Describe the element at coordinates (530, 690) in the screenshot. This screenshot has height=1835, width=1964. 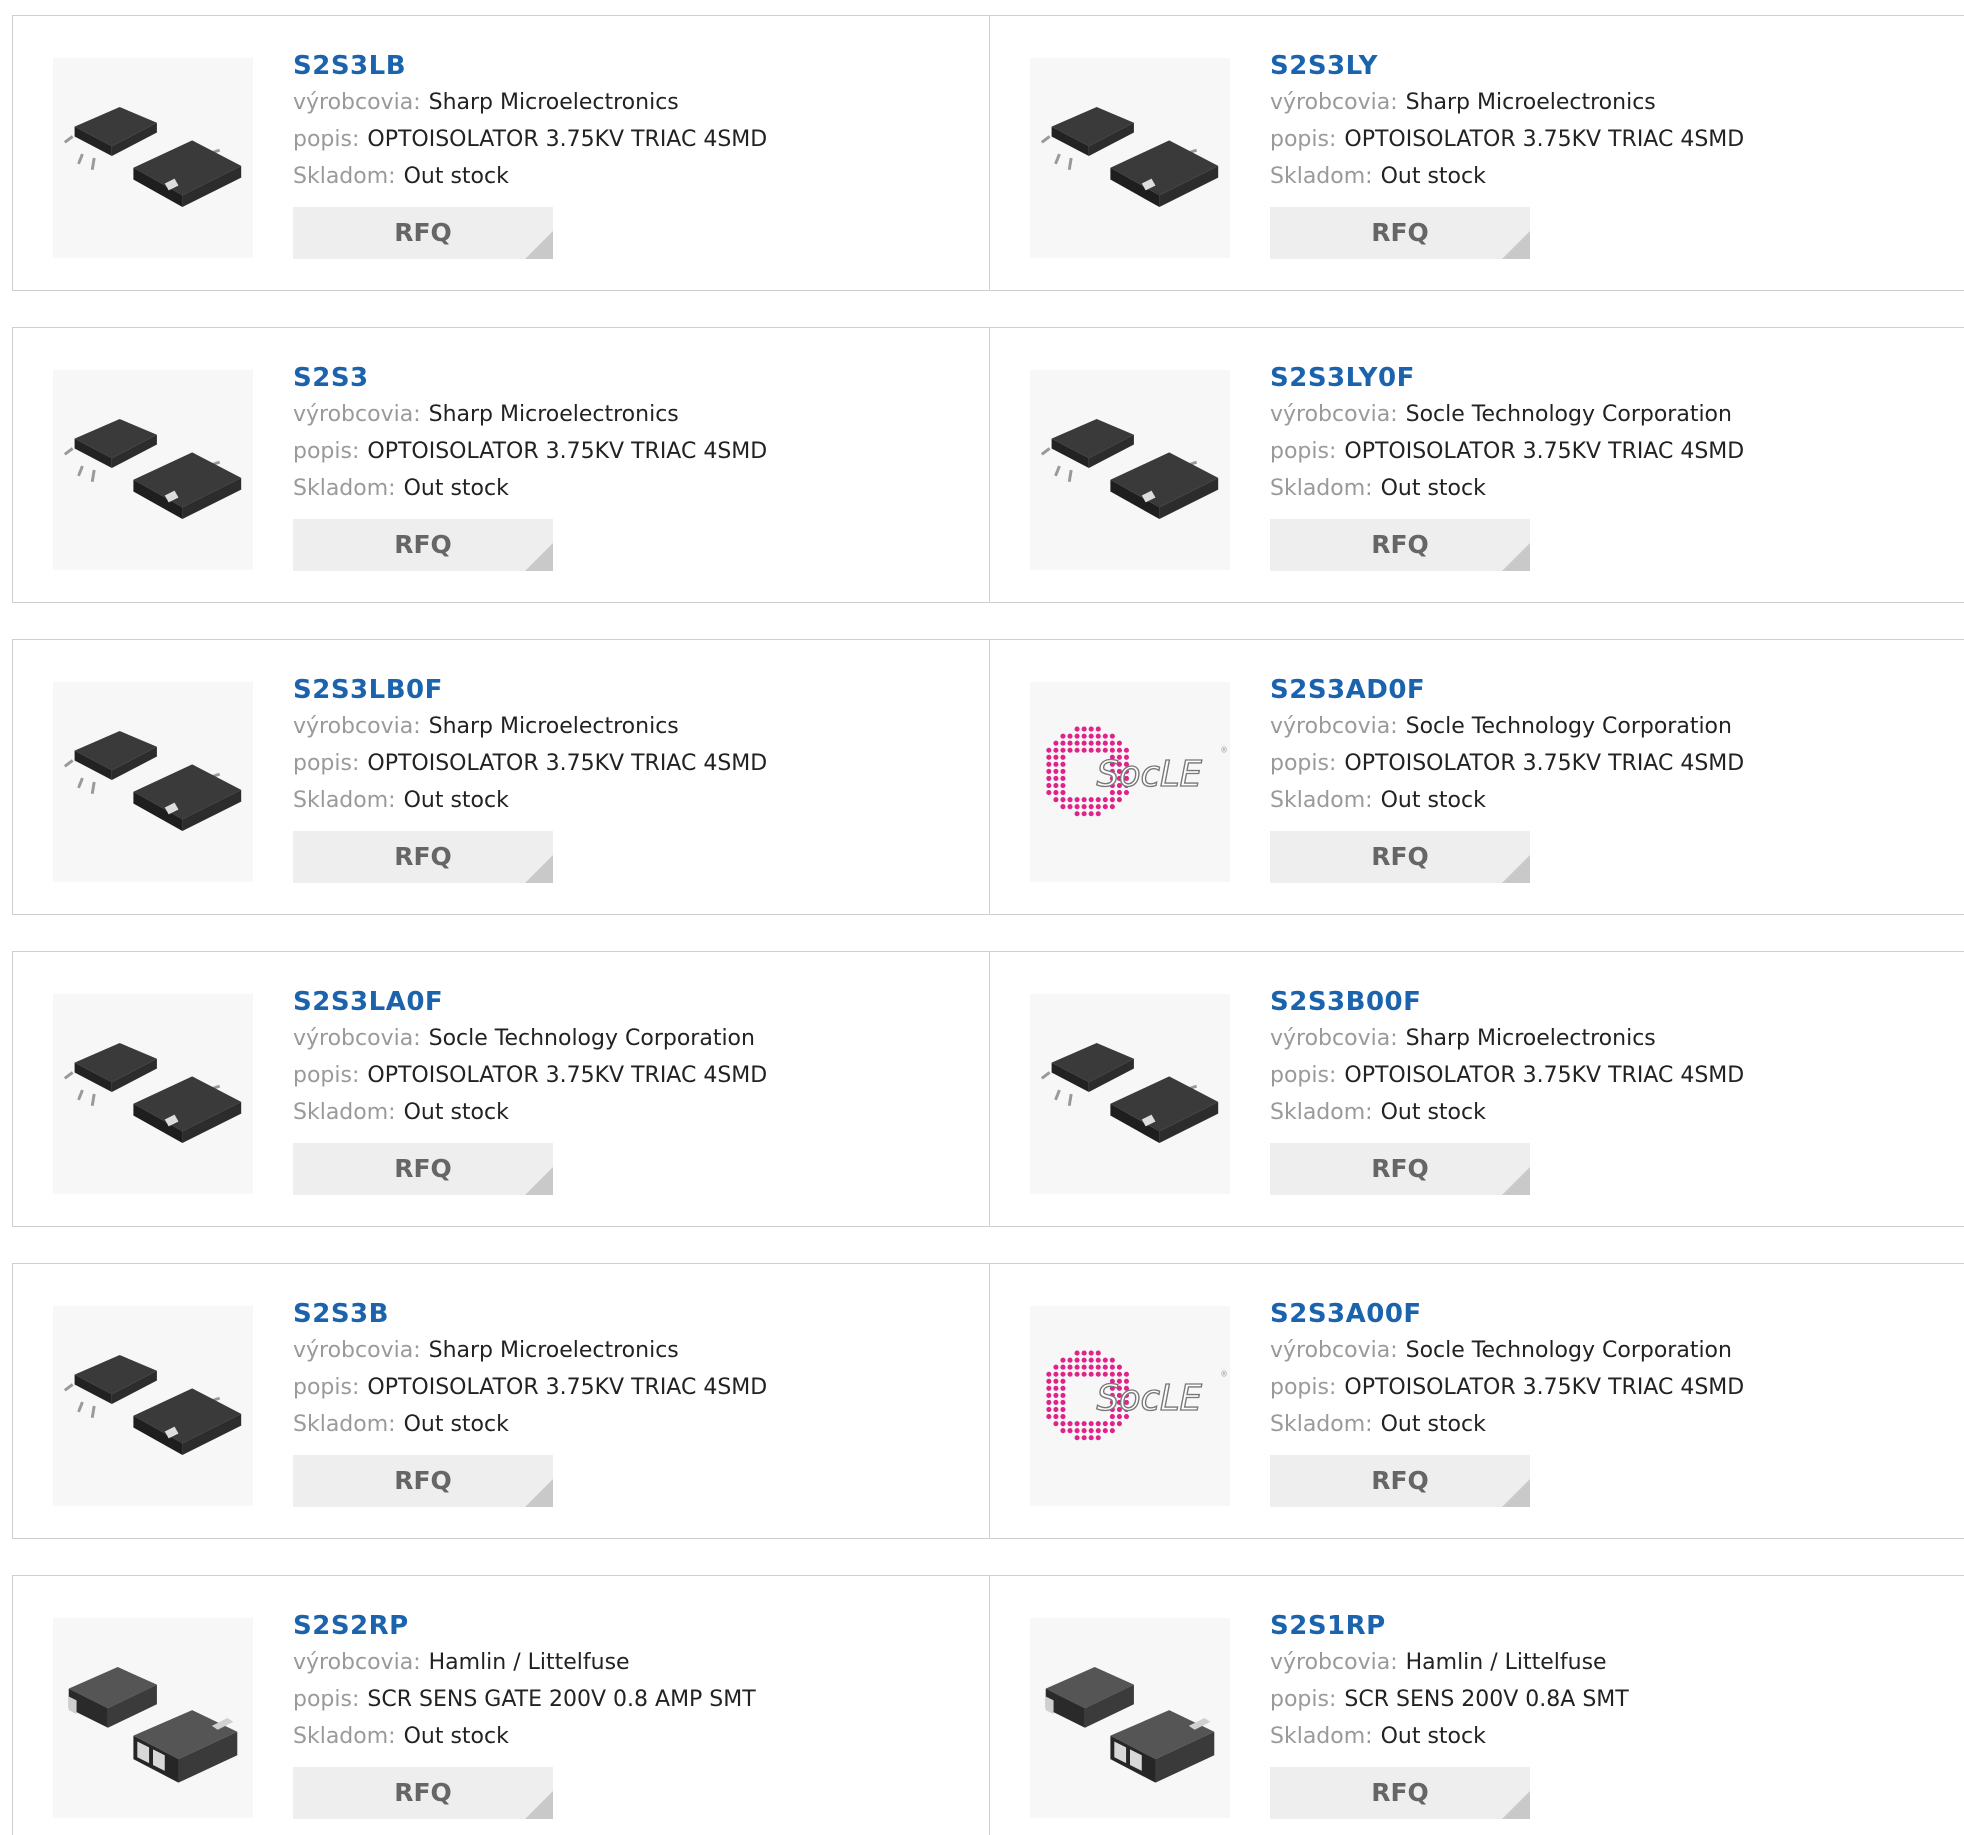
I see `part-number-link: S2S3LB0F` at that location.